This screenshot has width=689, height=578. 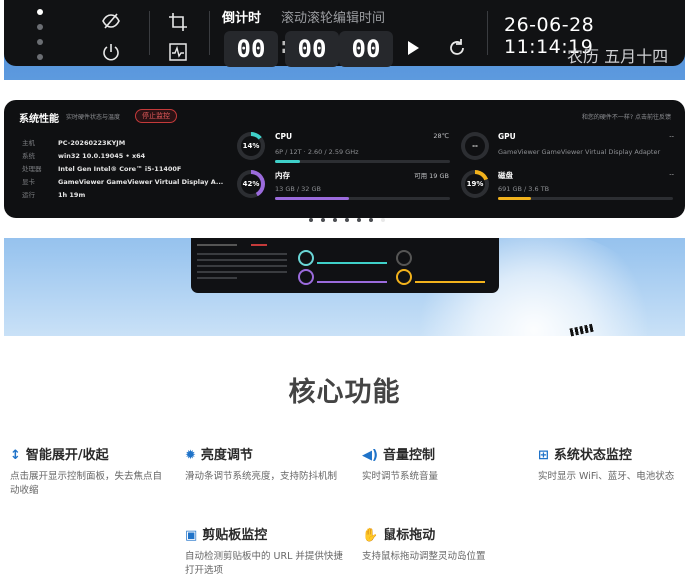 What do you see at coordinates (93, 117) in the screenshot?
I see `panel-subtitle: 实时硬件状态与温度` at bounding box center [93, 117].